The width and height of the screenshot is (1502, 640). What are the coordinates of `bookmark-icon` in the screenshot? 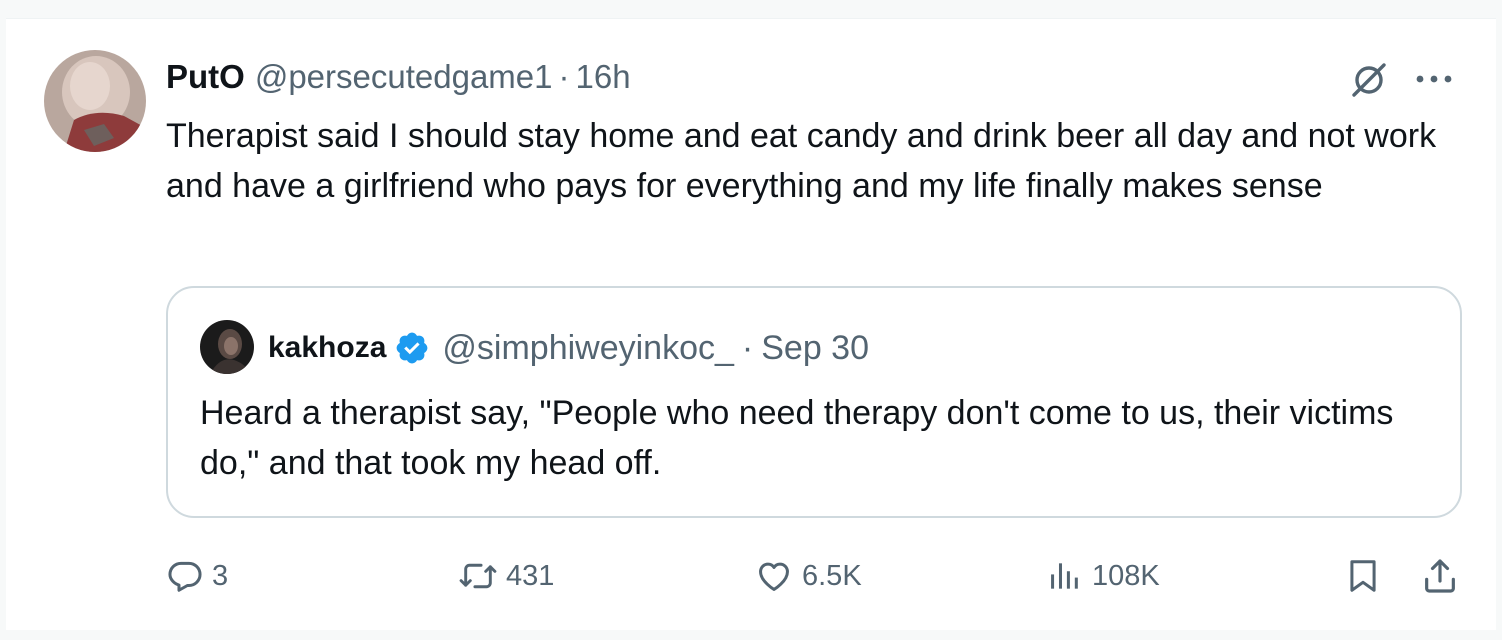 It's located at (1363, 576).